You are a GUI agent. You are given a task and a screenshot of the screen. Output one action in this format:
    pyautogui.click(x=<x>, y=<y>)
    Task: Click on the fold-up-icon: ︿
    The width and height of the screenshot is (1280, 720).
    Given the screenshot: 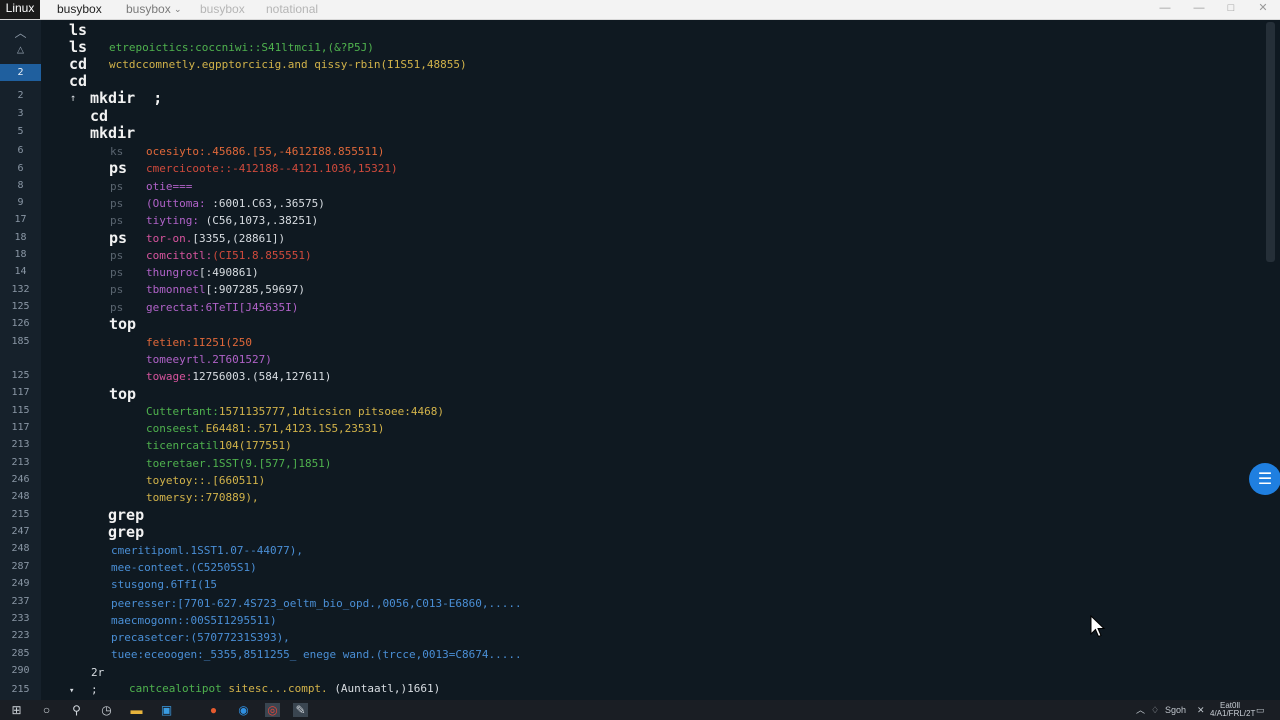 What is the action you would take?
    pyautogui.click(x=20, y=32)
    